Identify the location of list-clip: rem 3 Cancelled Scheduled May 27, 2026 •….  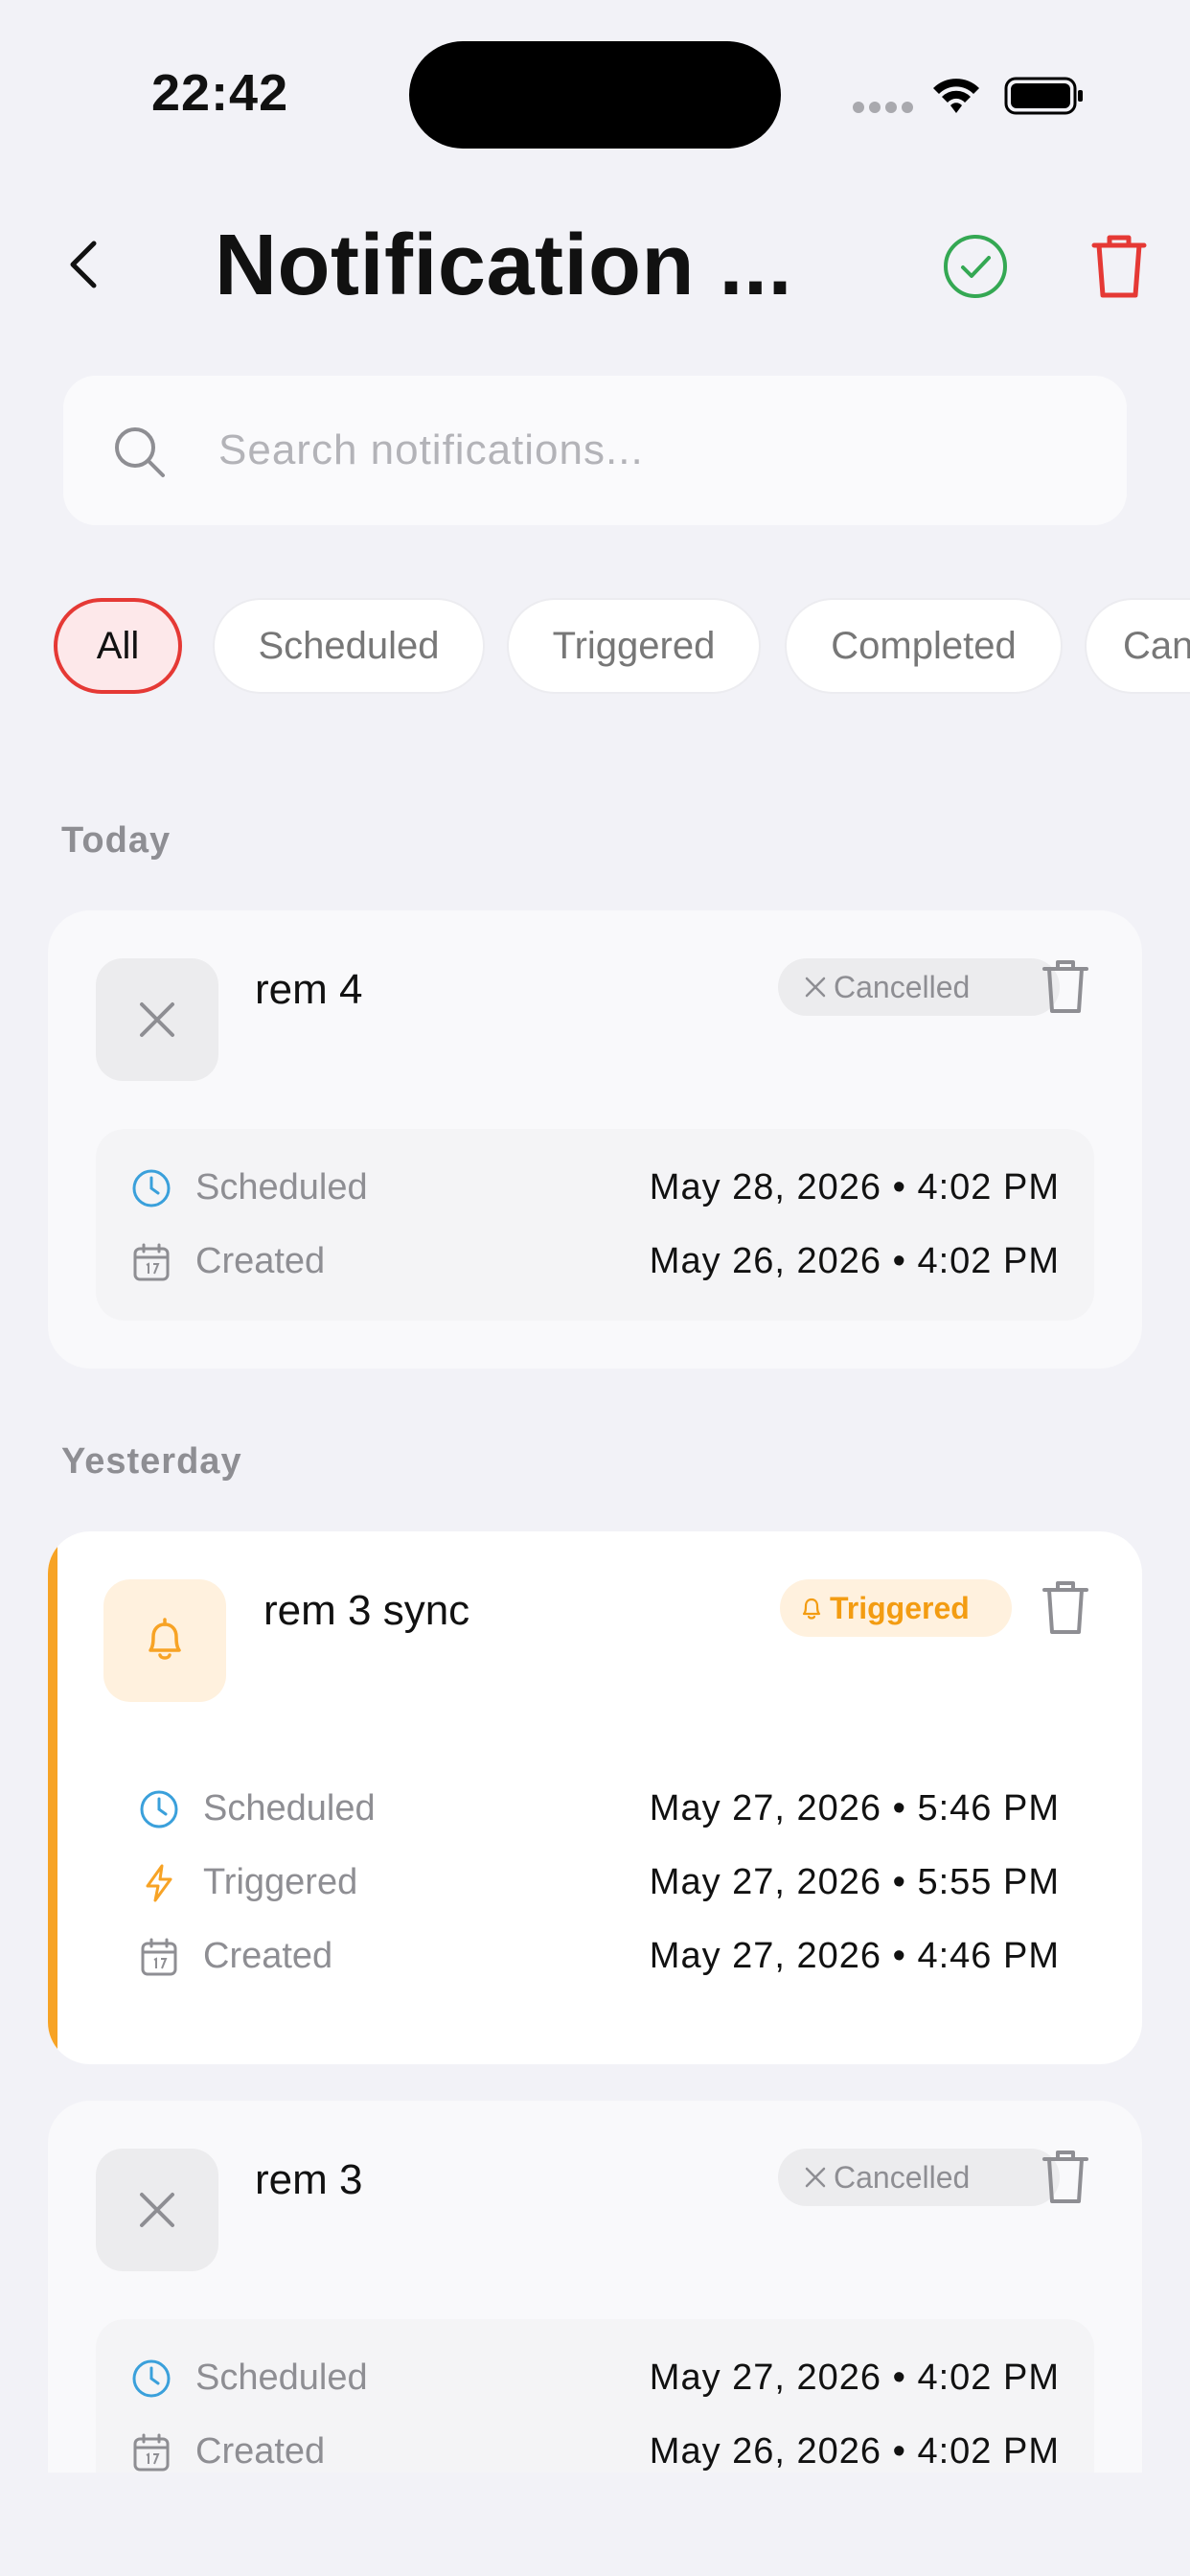
(595, 2286).